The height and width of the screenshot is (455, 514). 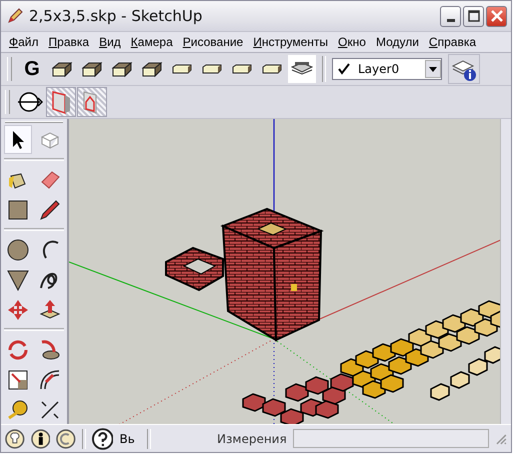 I want to click on maximize-icon, so click(x=474, y=16).